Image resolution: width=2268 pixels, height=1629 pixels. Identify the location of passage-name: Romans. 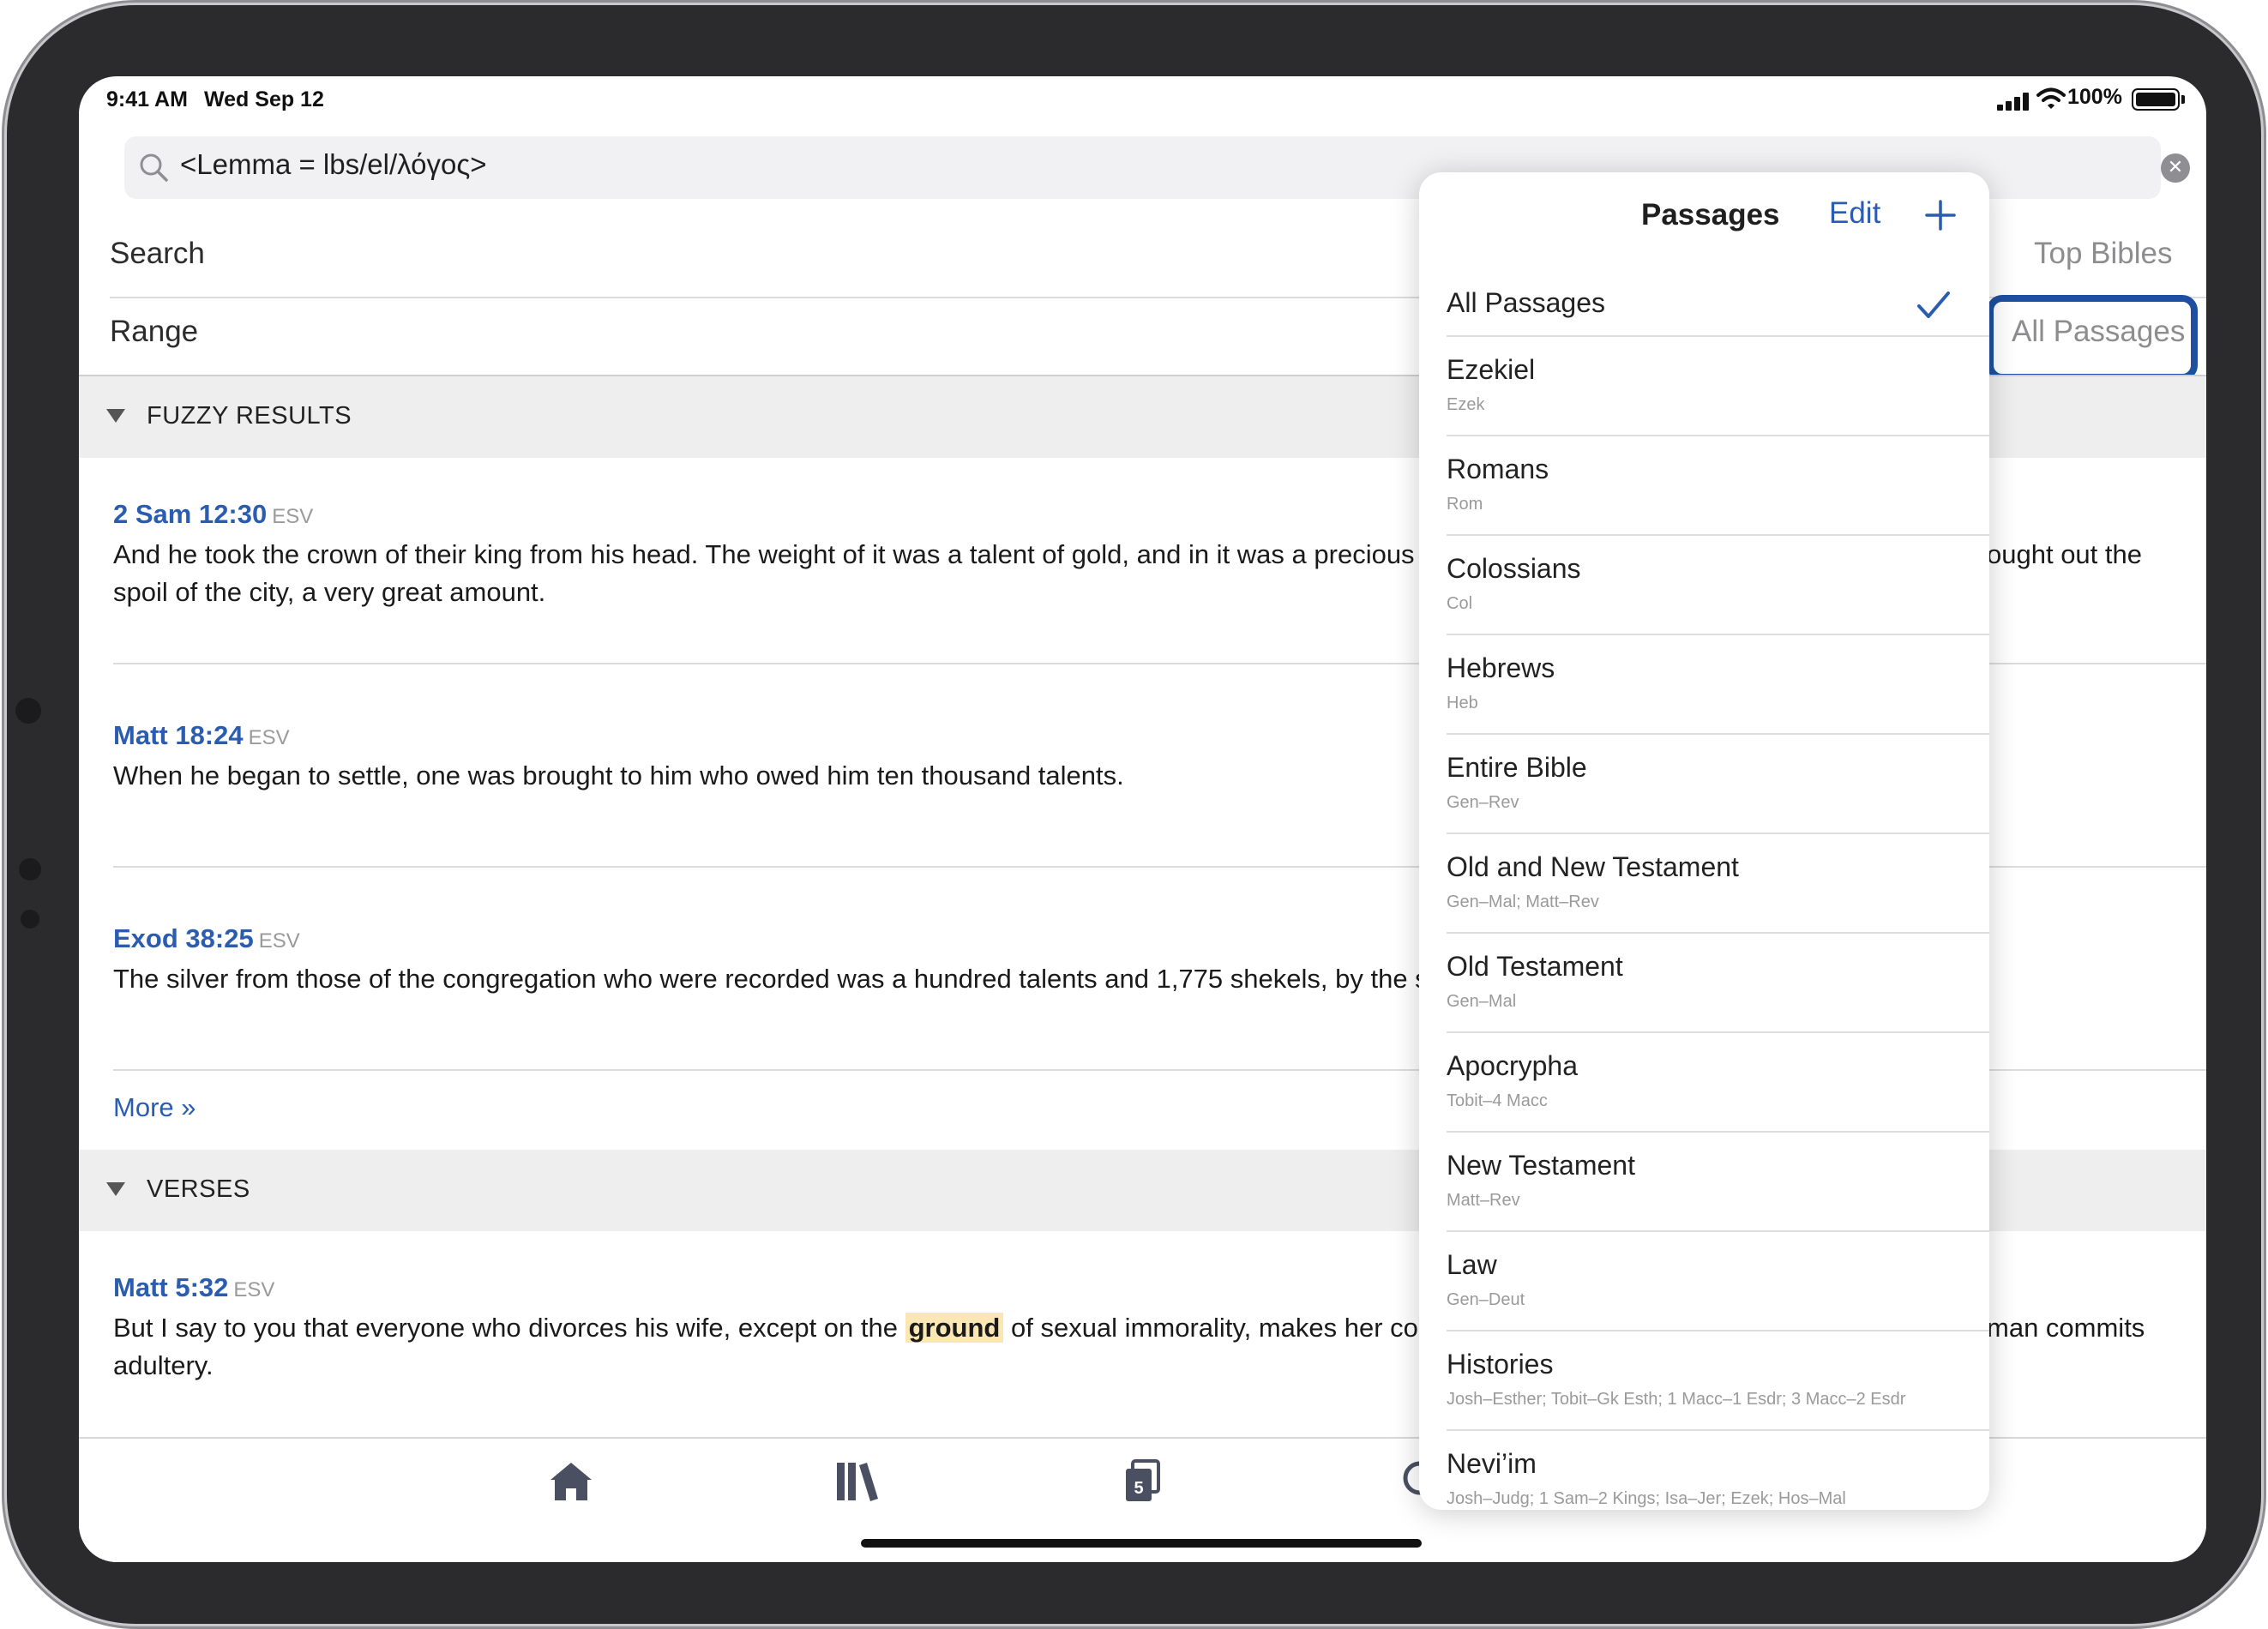
(1498, 469).